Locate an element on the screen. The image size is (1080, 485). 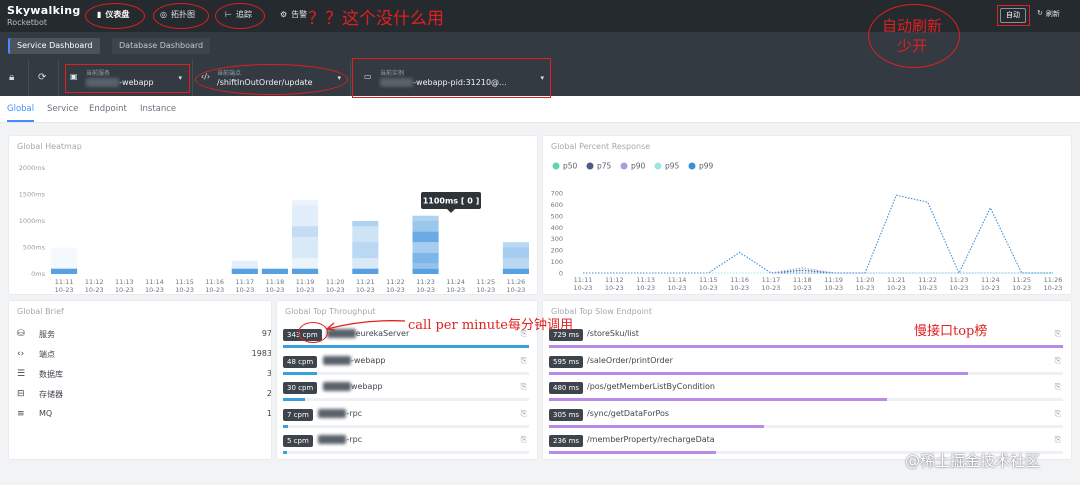
refresh-label: 刷新 is located at coordinates (1052, 14).